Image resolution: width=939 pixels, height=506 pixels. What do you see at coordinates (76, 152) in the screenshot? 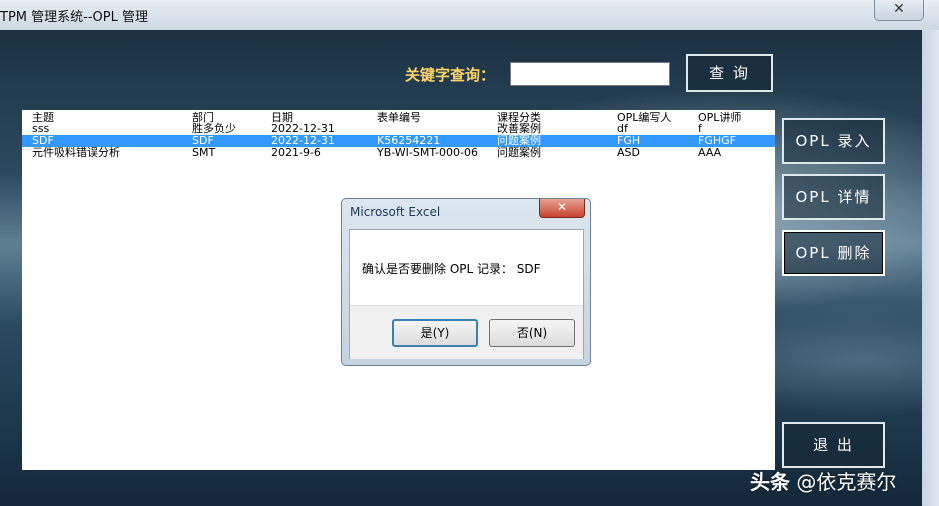
I see `cell-topic: 元件吸料错误分析` at bounding box center [76, 152].